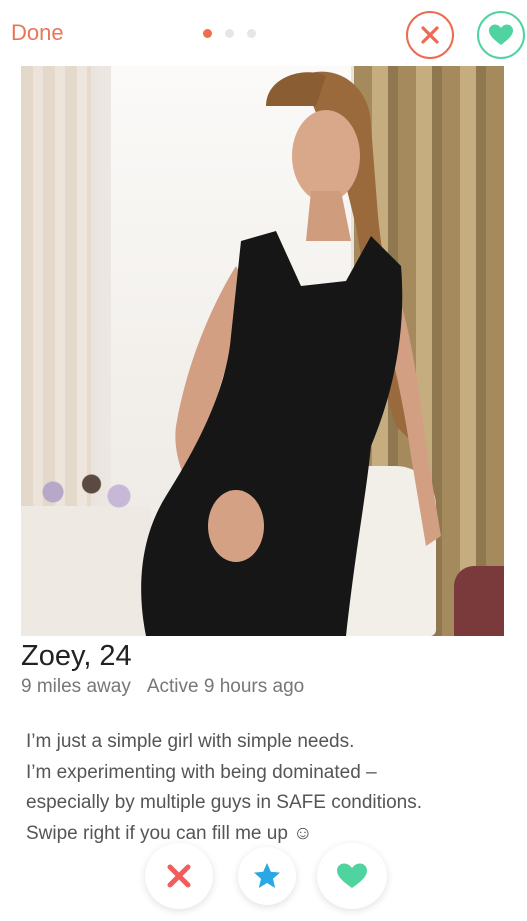 The image size is (527, 921). I want to click on x-icon, so click(179, 876).